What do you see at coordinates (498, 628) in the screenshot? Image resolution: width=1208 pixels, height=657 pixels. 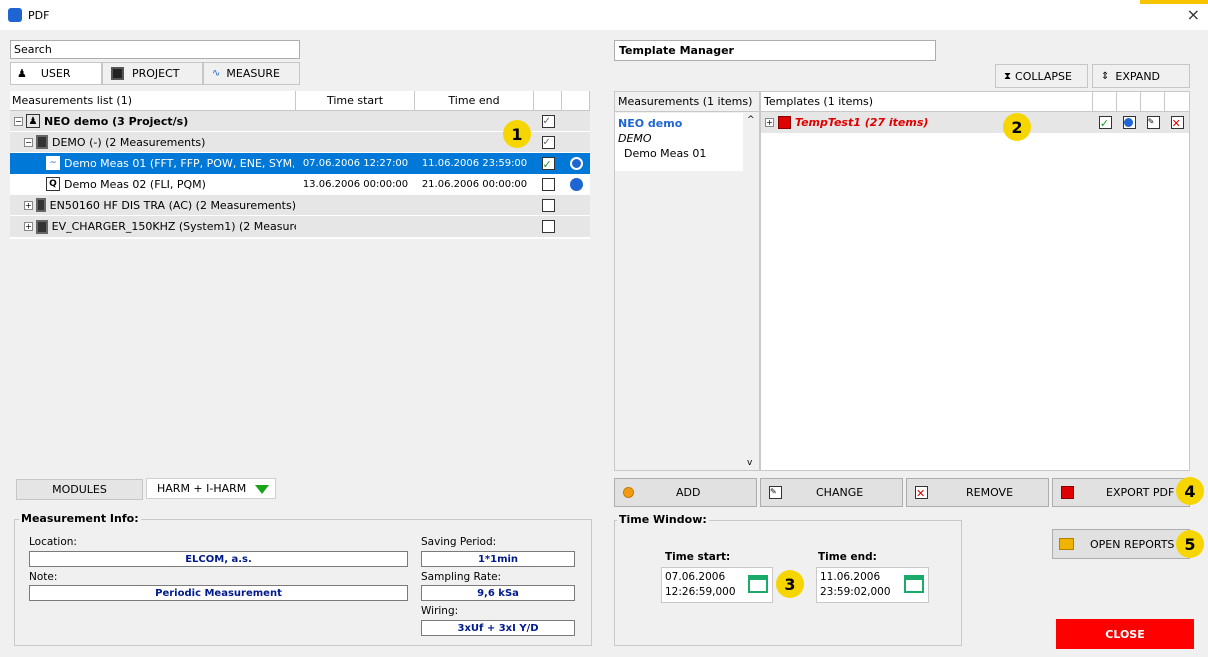 I see `wiring-field: 3xUf + 3xI Y/D` at bounding box center [498, 628].